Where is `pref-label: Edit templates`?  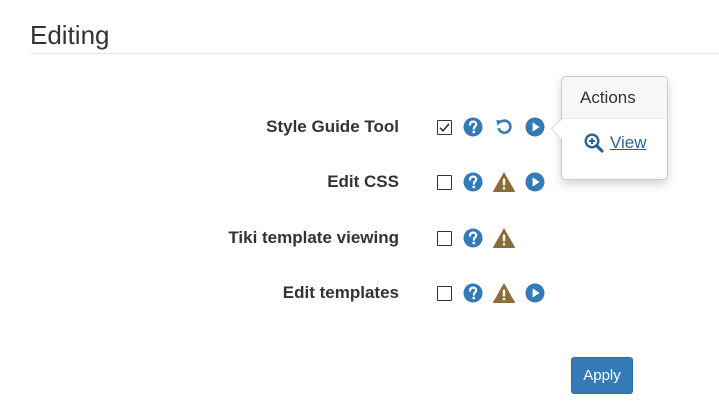 pref-label: Edit templates is located at coordinates (340, 292).